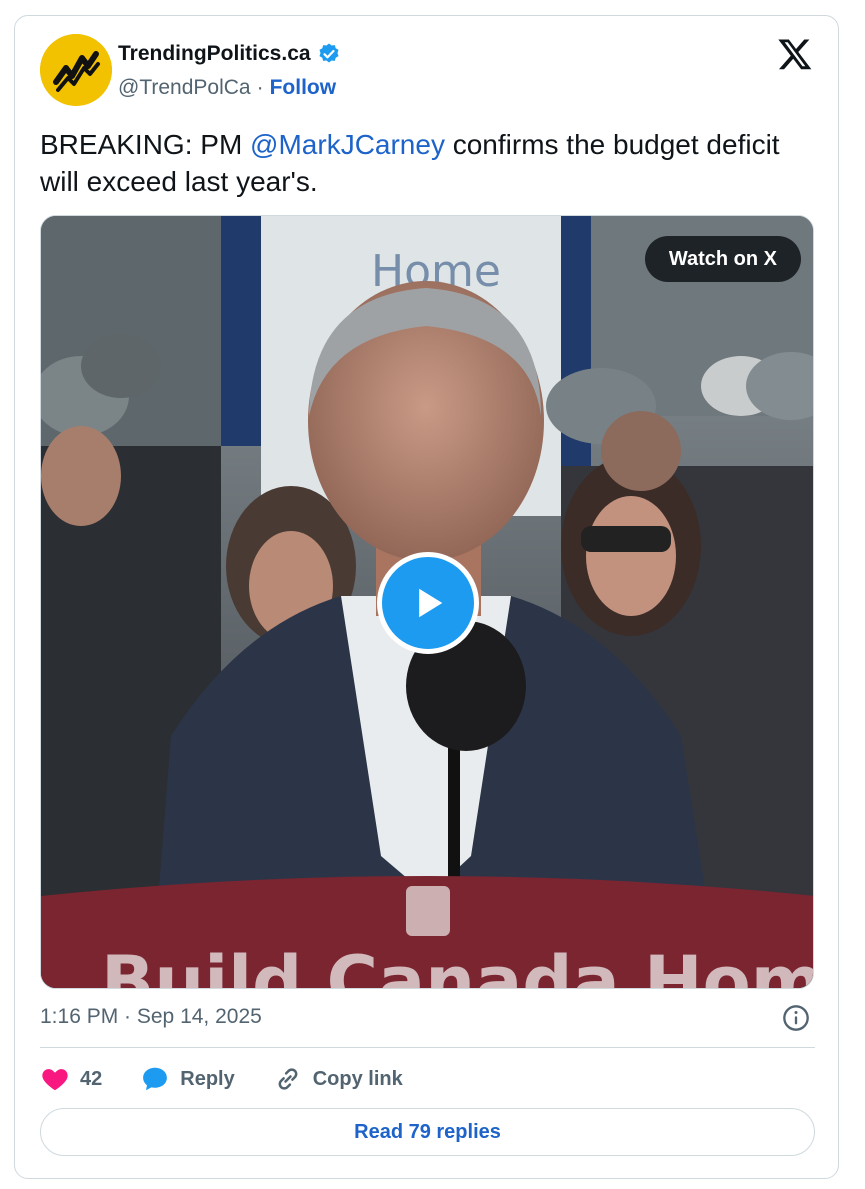 The image size is (865, 1189). What do you see at coordinates (184, 88) in the screenshot?
I see `author-handle: @TrendPolCa` at bounding box center [184, 88].